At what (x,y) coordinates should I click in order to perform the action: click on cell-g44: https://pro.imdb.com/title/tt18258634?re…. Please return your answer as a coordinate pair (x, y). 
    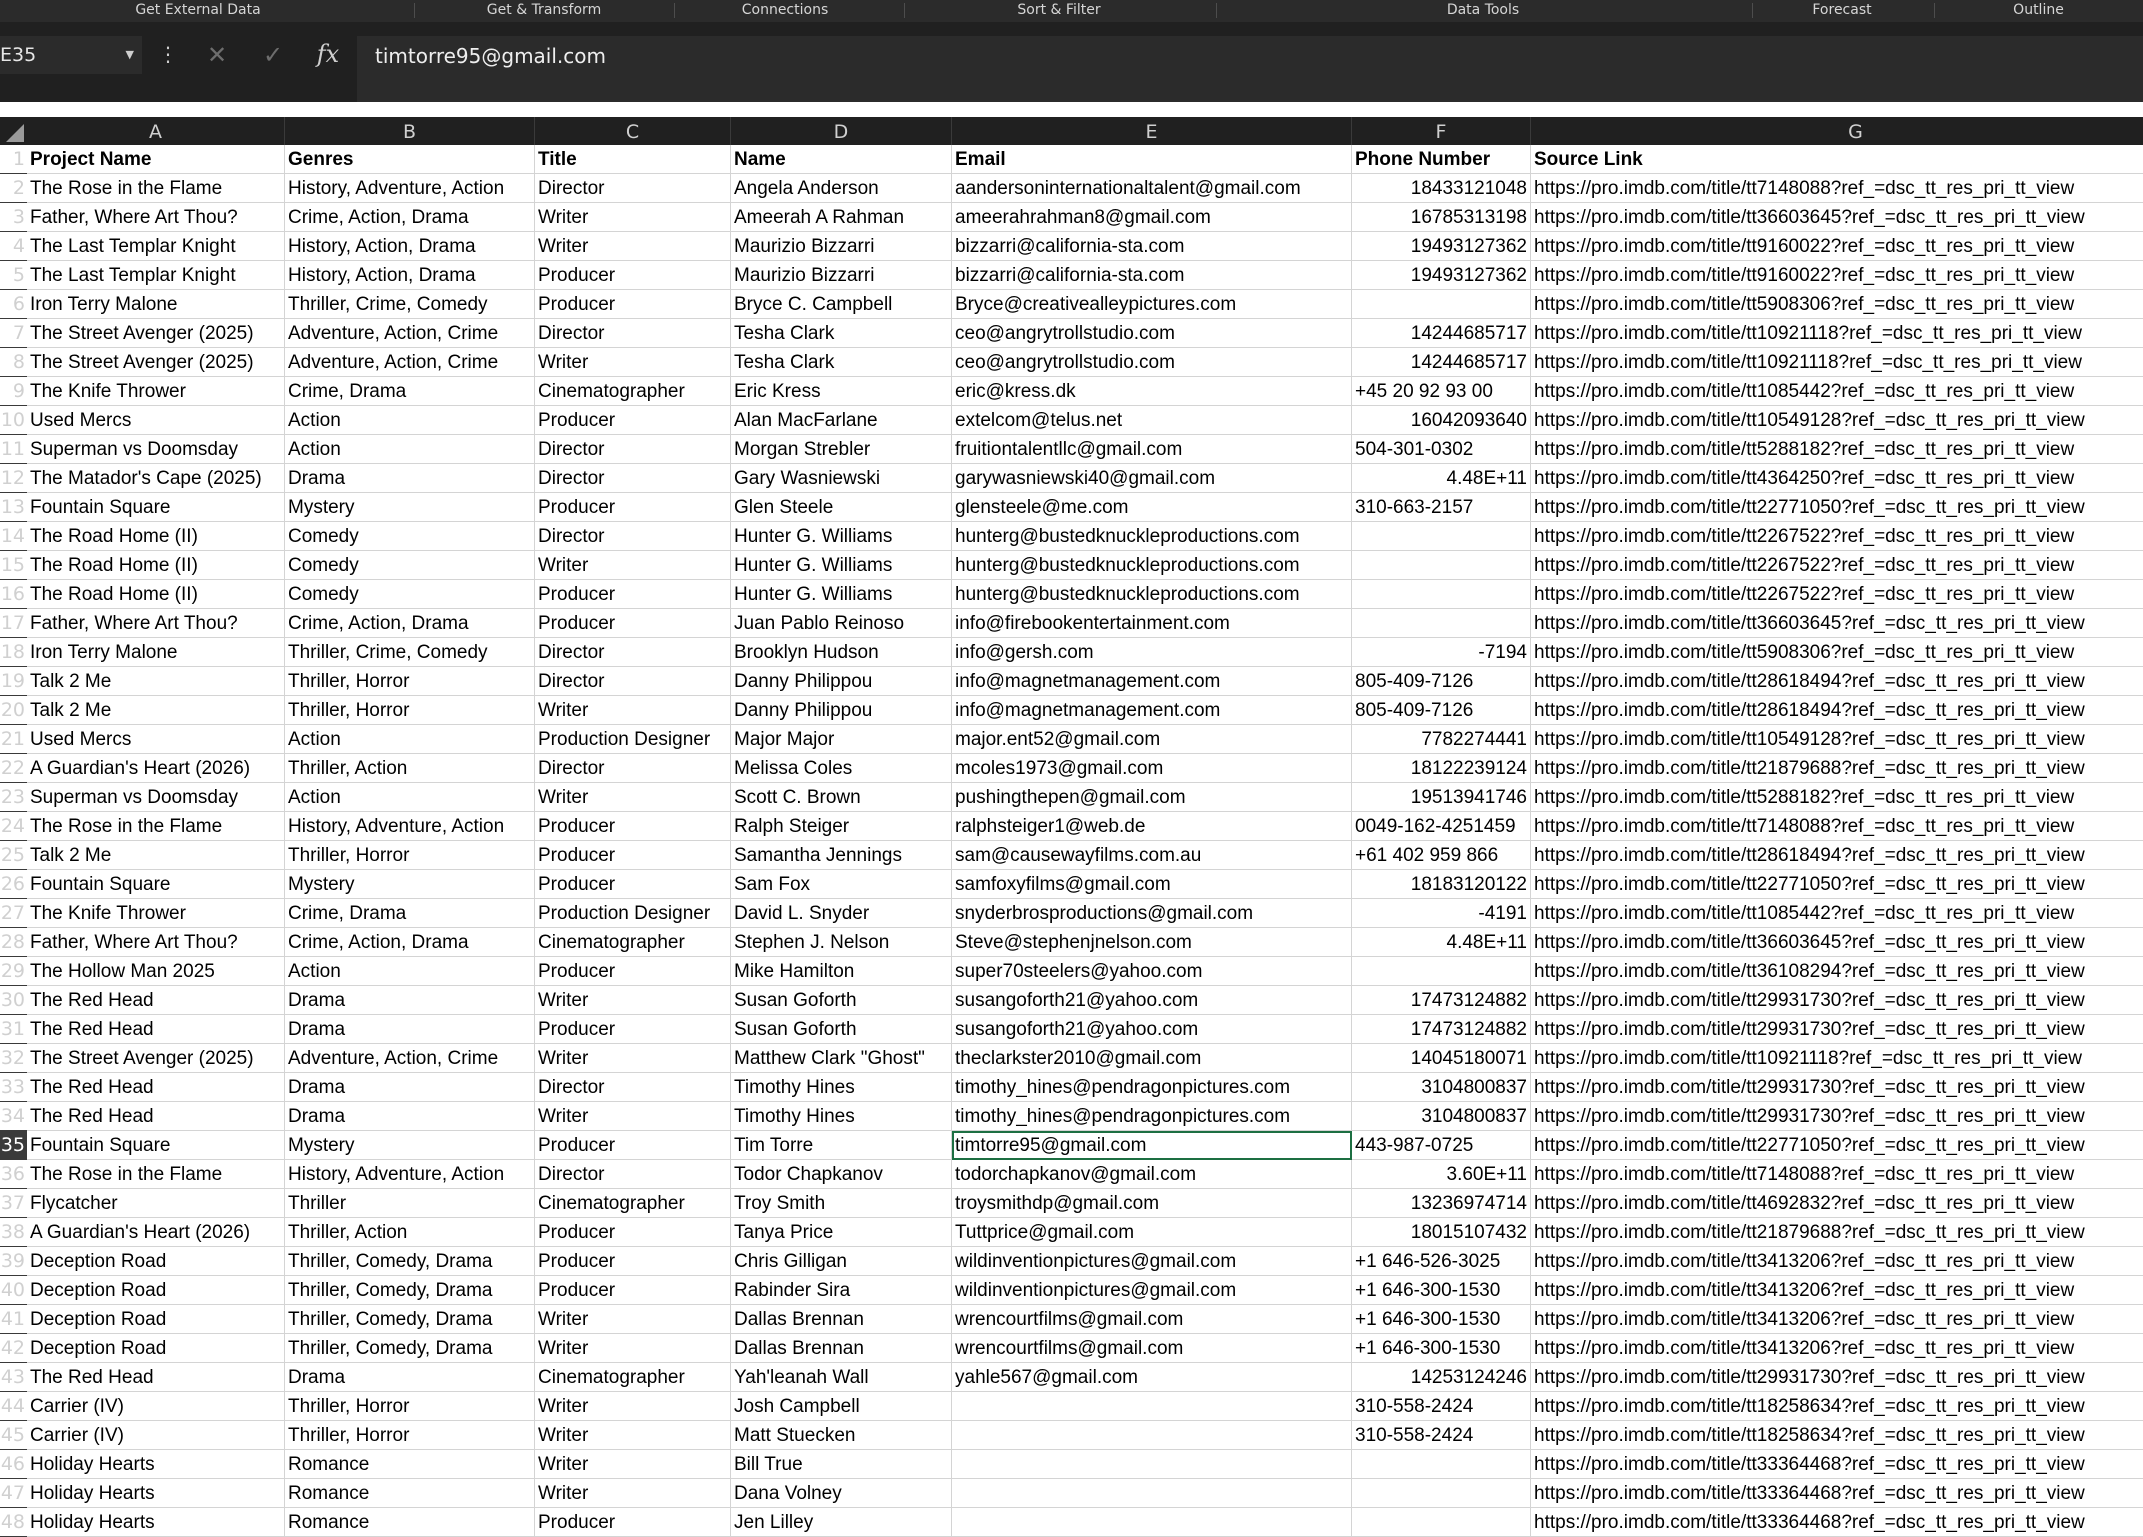
    Looking at the image, I should click on (1837, 1406).